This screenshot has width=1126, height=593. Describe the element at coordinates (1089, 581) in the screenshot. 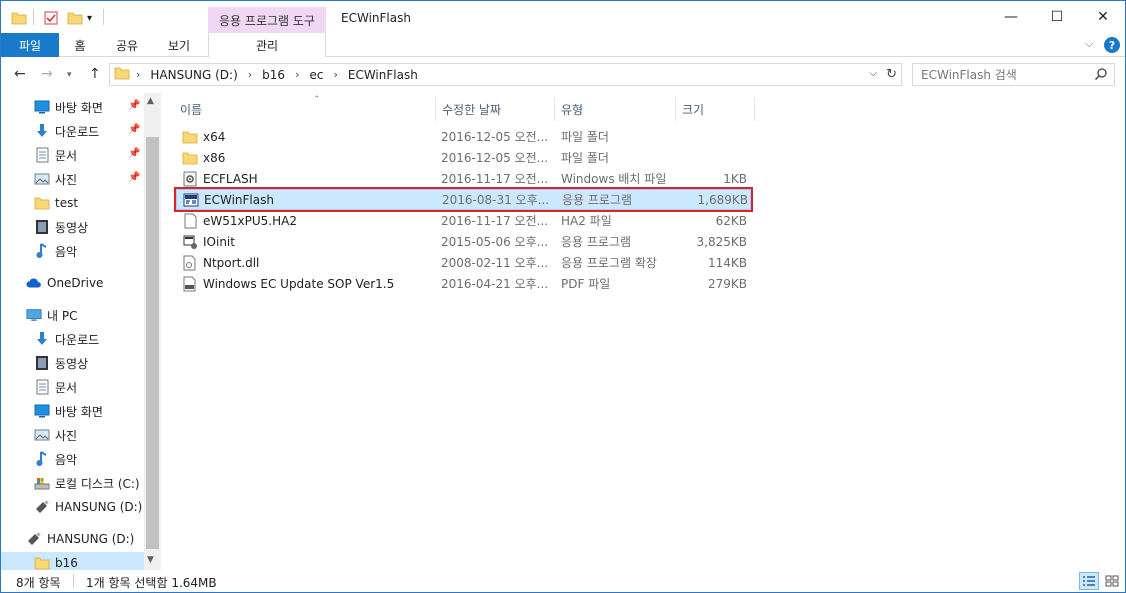

I see `details-view-icon` at that location.